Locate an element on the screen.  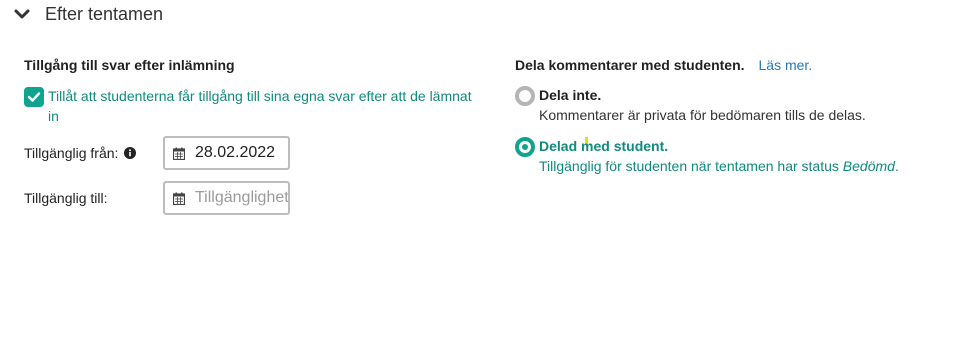
option-shared-label: Delad med student. is located at coordinates (604, 146).